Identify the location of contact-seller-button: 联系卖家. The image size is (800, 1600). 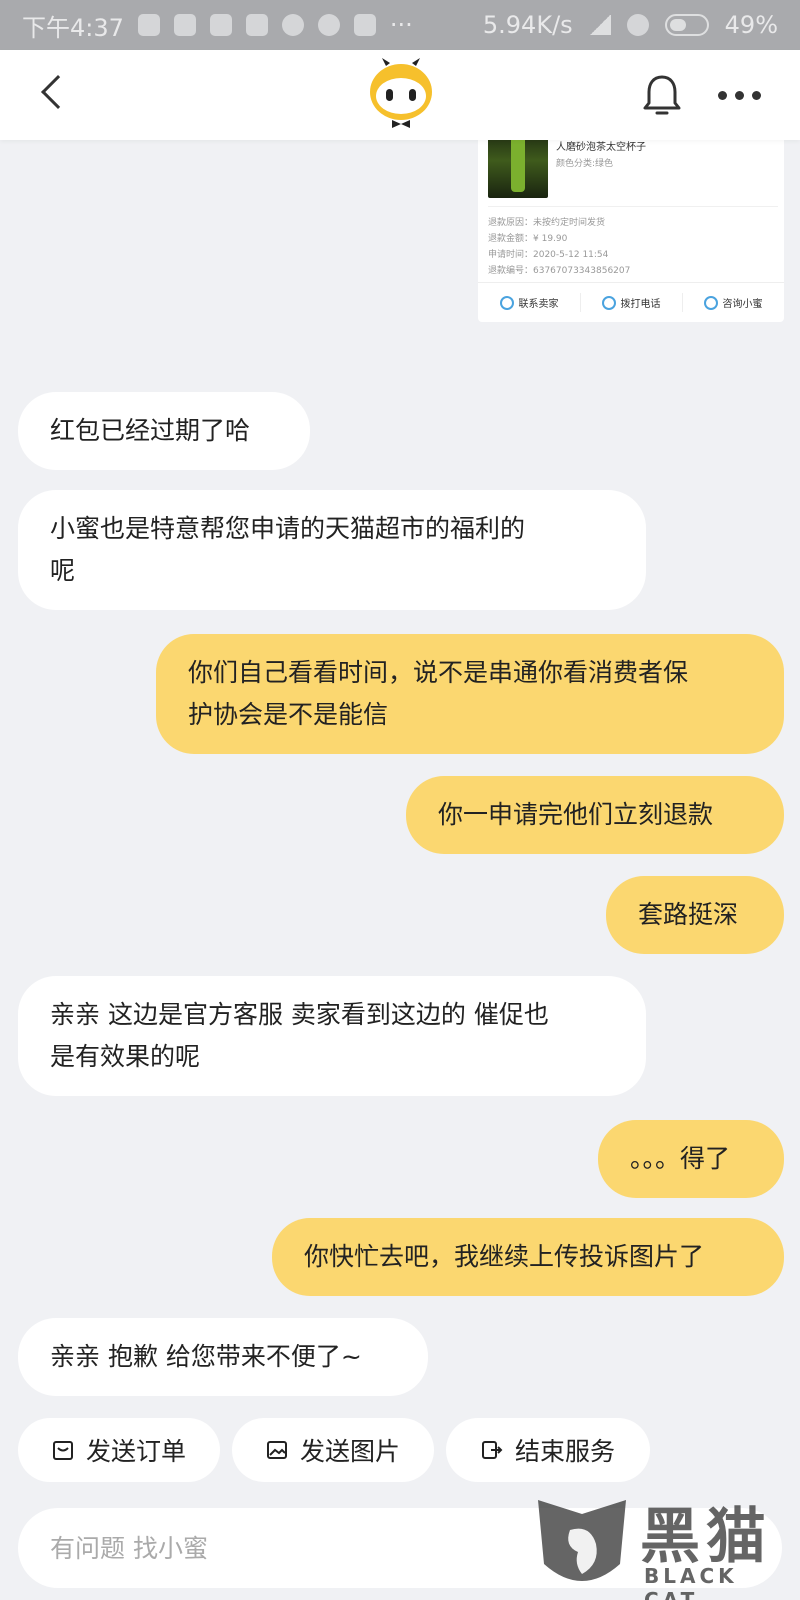
(529, 302).